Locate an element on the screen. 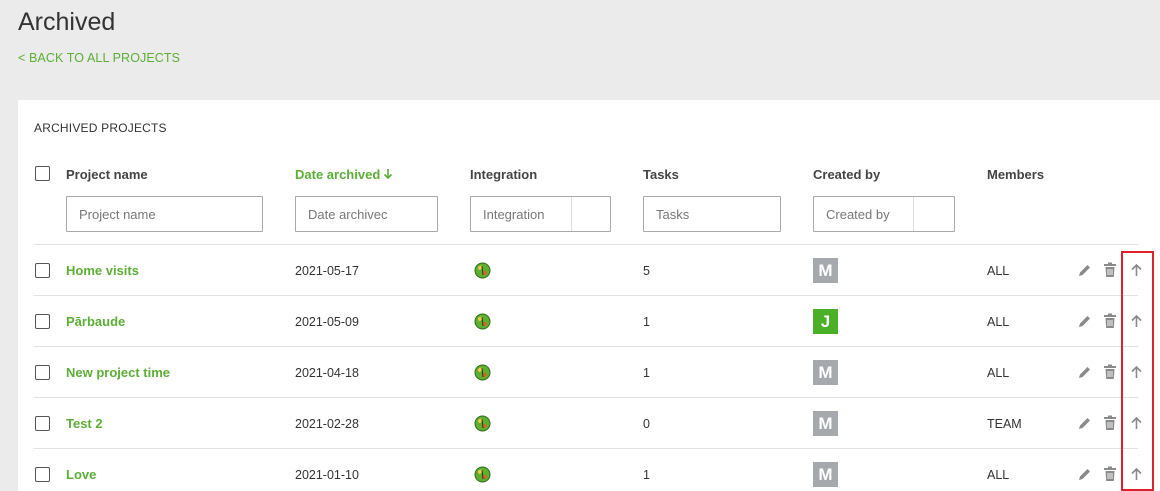 The image size is (1160, 491). table-row: Home visits 2021-05-17 5 M ALL is located at coordinates (588, 270).